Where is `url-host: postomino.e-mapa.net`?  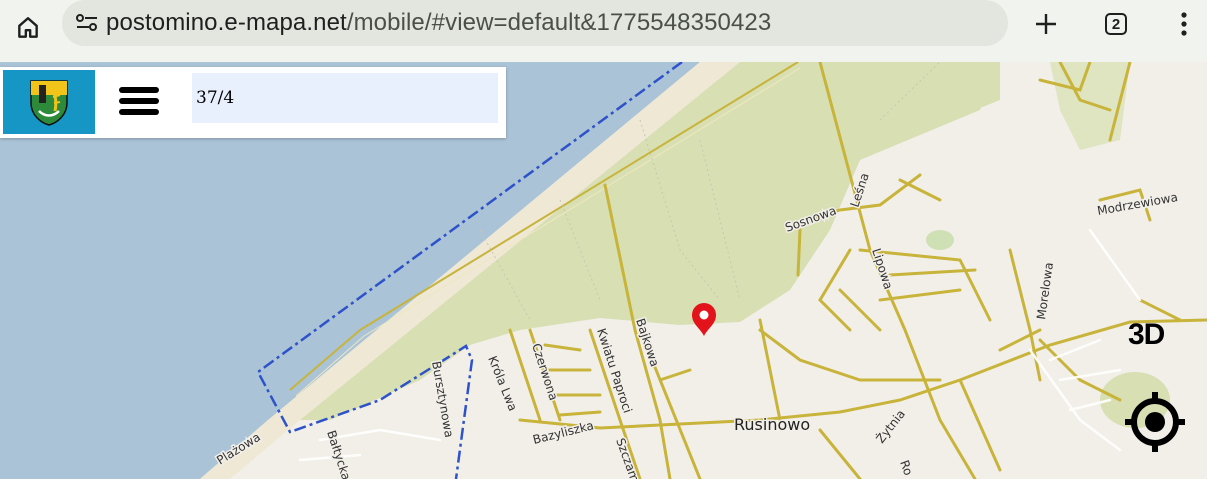
url-host: postomino.e-mapa.net is located at coordinates (226, 22).